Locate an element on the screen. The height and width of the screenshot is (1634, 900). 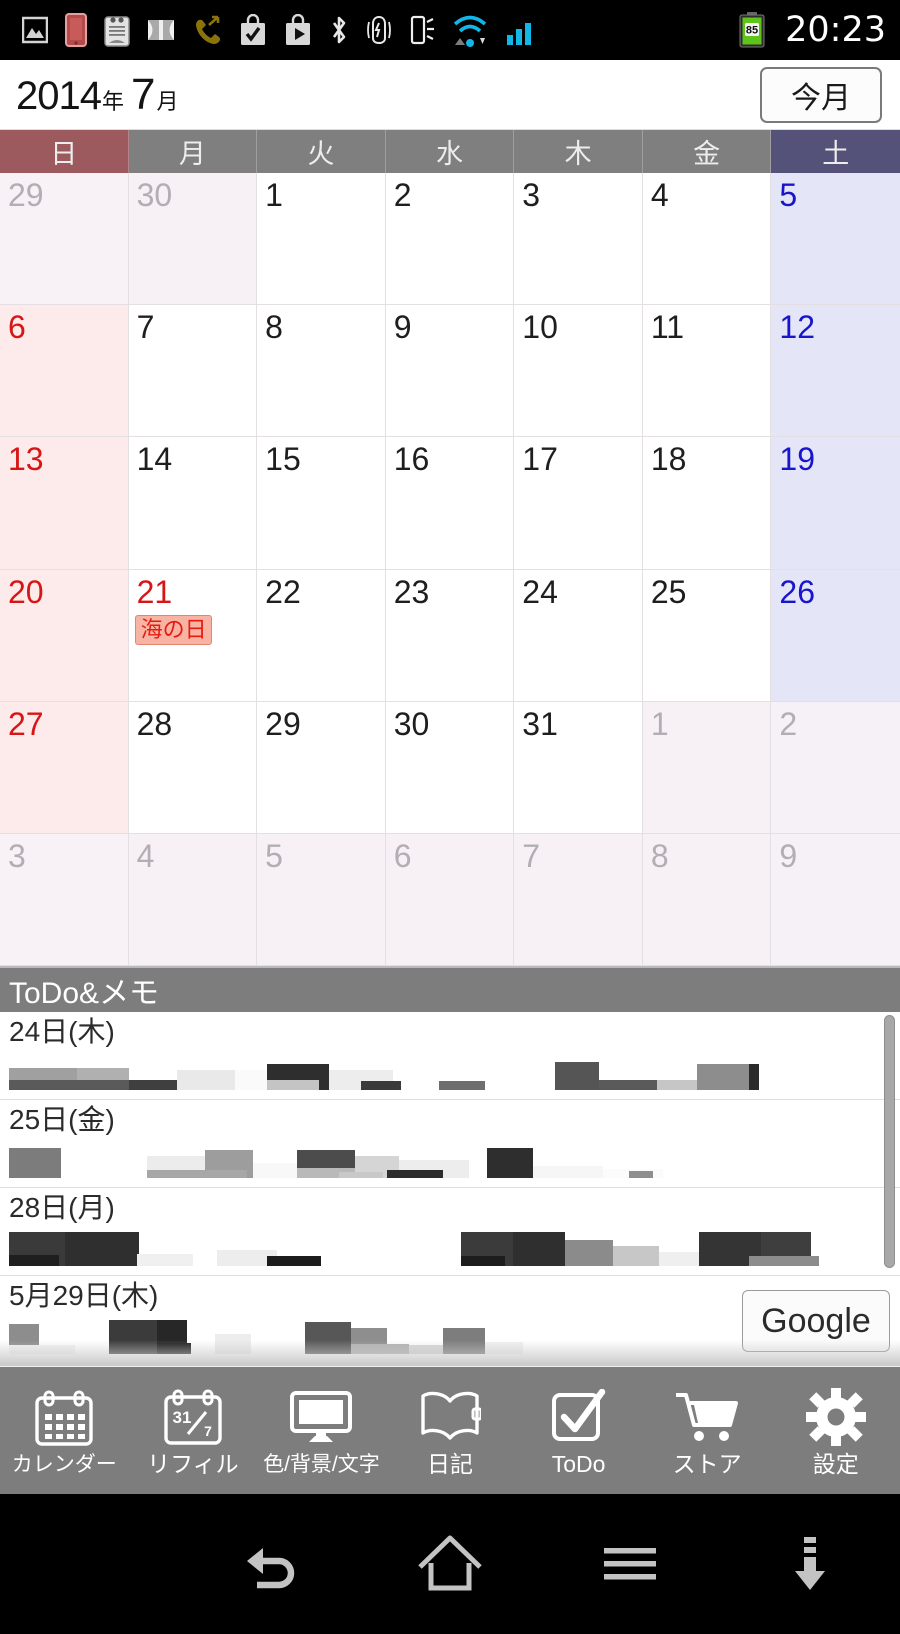
toolbar-item-book: 日記 is located at coordinates (450, 1430).